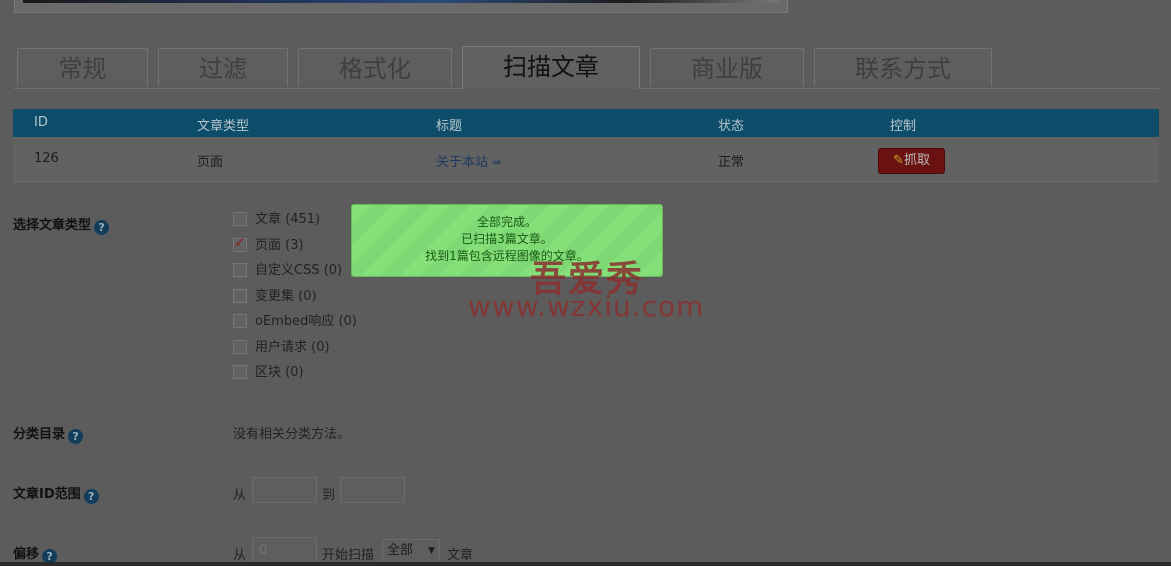 Image resolution: width=1171 pixels, height=566 pixels. I want to click on post-type-option: 区块 (0), so click(268, 370).